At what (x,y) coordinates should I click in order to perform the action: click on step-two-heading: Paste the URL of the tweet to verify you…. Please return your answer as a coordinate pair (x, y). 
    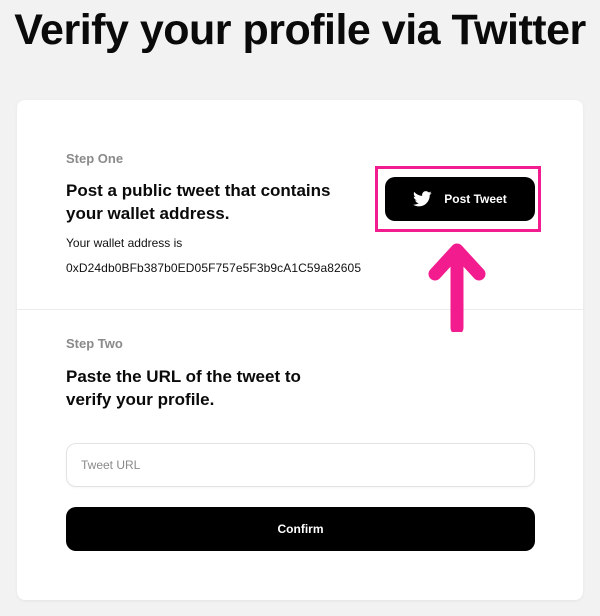
    Looking at the image, I should click on (183, 388).